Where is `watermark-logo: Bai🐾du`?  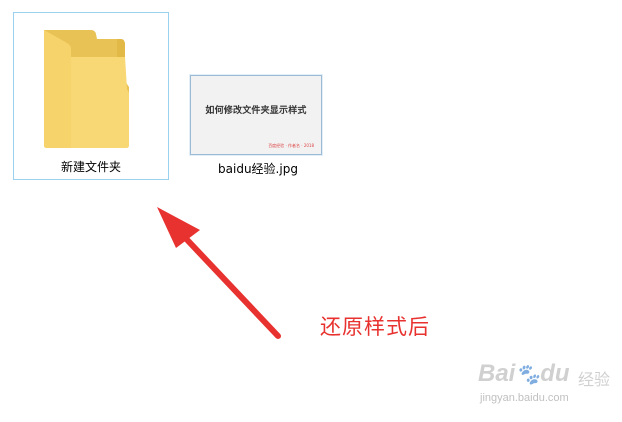 watermark-logo: Bai🐾du is located at coordinates (524, 373).